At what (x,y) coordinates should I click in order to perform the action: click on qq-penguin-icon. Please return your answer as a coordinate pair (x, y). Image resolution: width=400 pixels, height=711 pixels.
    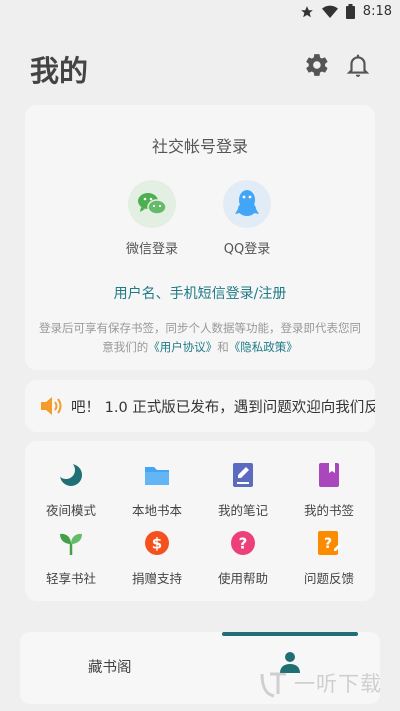
    Looking at the image, I should click on (247, 204).